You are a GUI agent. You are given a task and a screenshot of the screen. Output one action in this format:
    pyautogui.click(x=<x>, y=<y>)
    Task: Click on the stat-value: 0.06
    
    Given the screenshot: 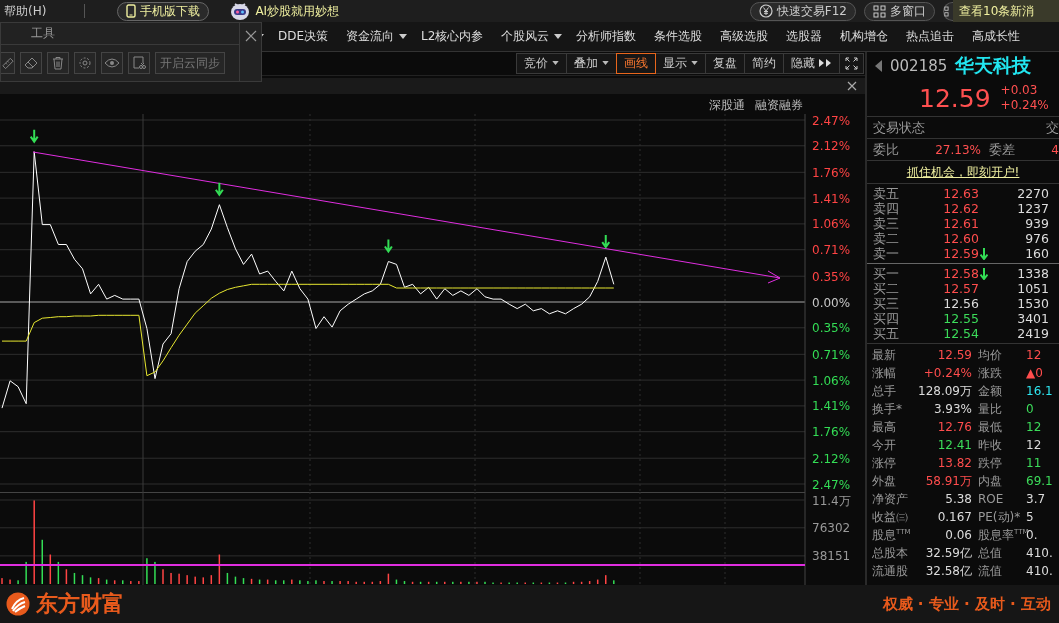 What is the action you would take?
    pyautogui.click(x=958, y=535)
    